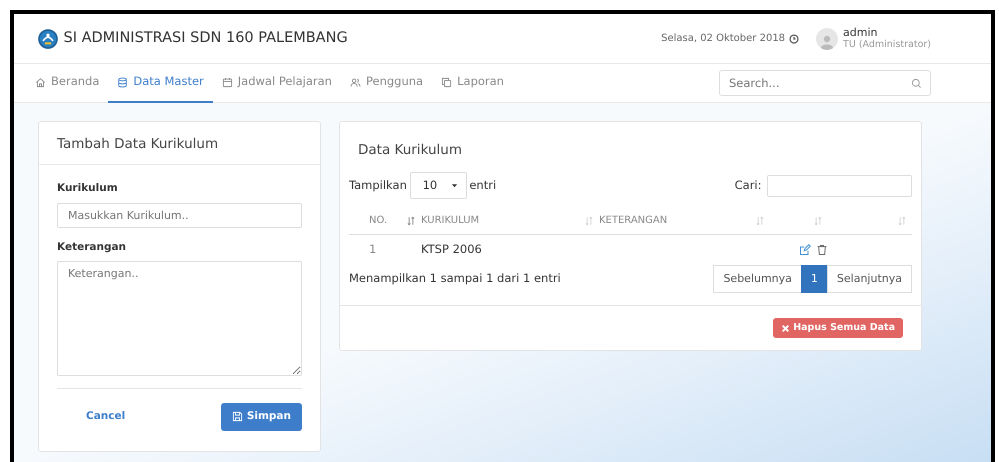 The image size is (999, 462). What do you see at coordinates (794, 39) in the screenshot?
I see `clock-icon` at bounding box center [794, 39].